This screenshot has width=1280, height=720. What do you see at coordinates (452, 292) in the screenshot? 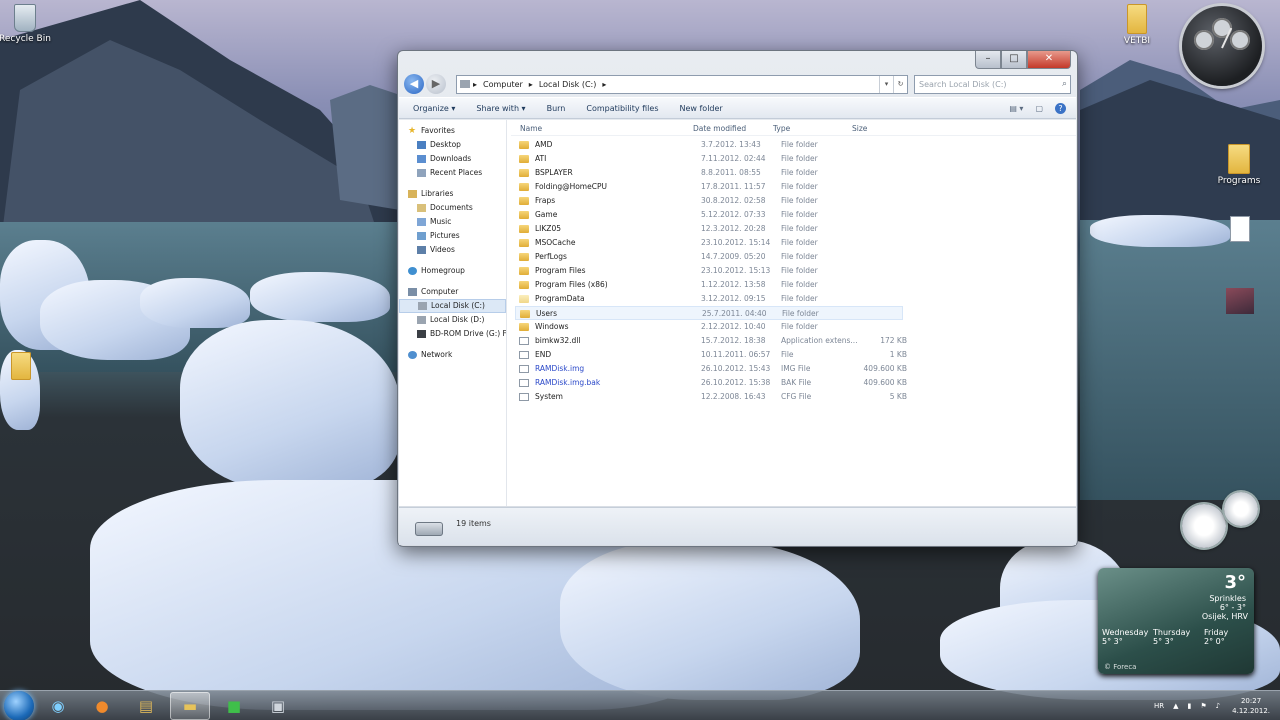
I see `nav-computer: Computer` at bounding box center [452, 292].